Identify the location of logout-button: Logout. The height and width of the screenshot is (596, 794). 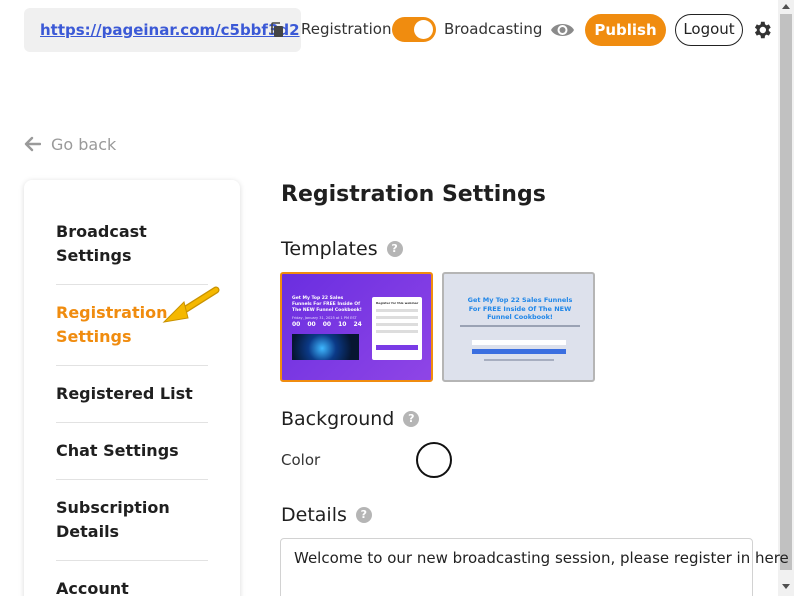
(709, 30).